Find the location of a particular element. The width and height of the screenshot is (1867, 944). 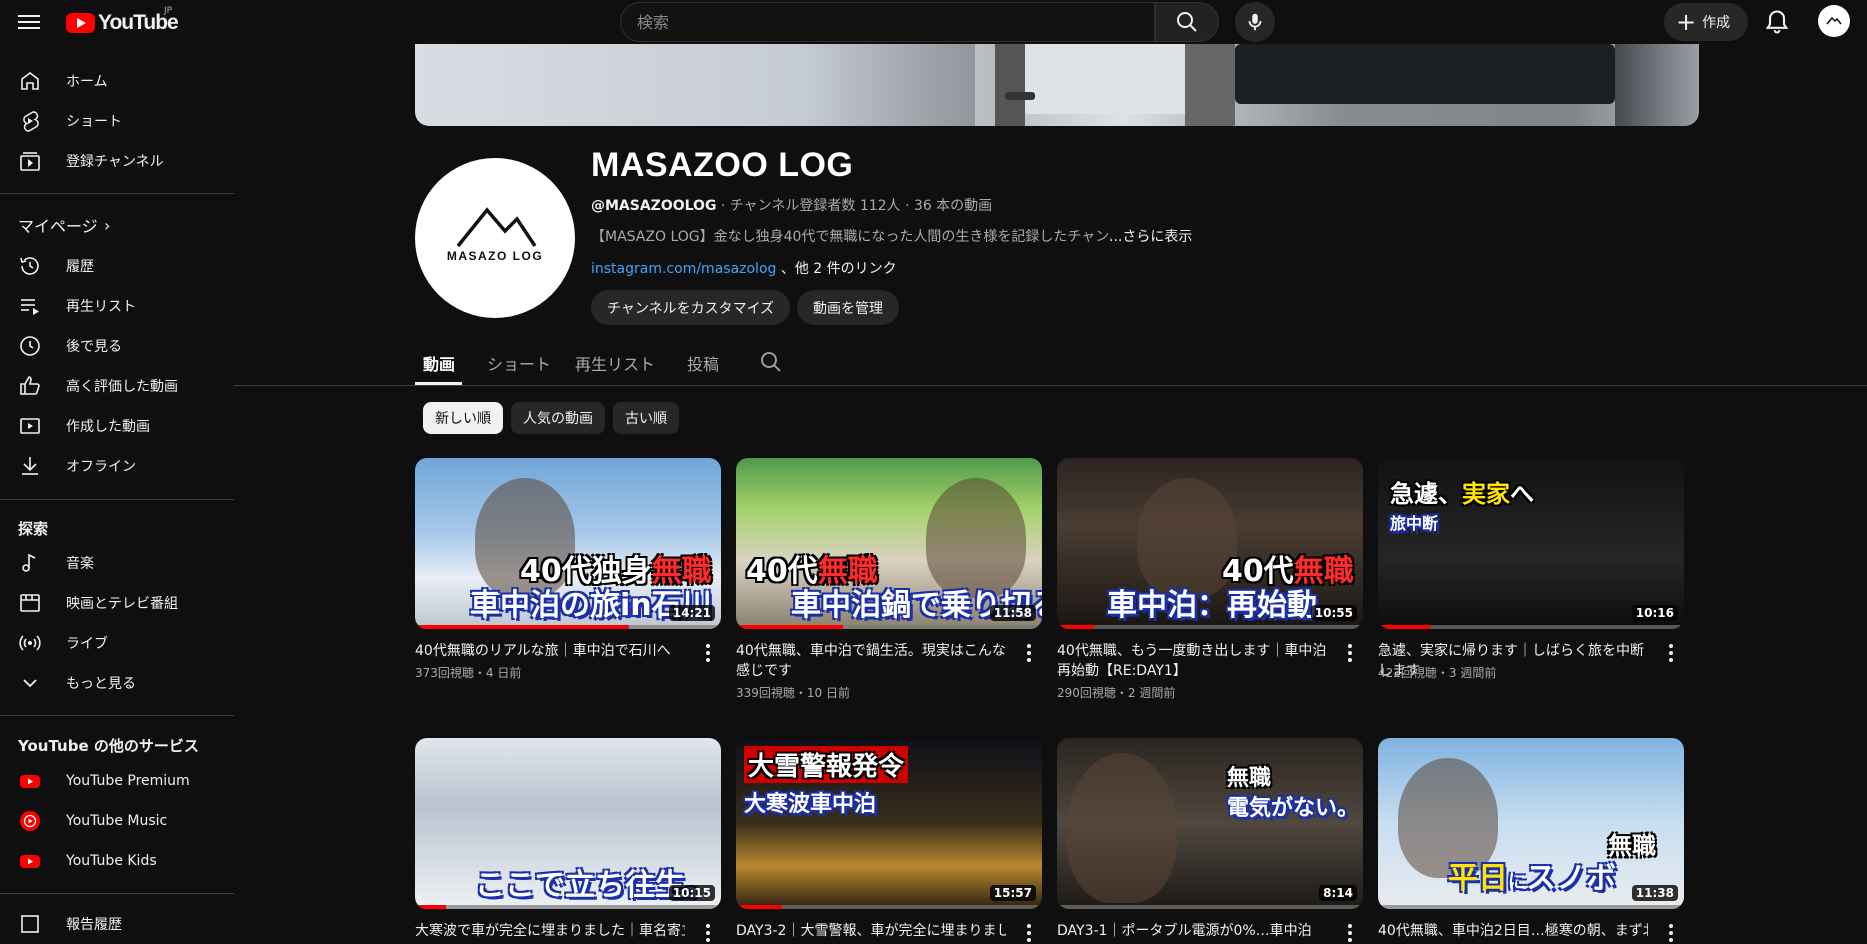

sidebar-item-youtube-kids: YouTube Kids is located at coordinates (117, 861).